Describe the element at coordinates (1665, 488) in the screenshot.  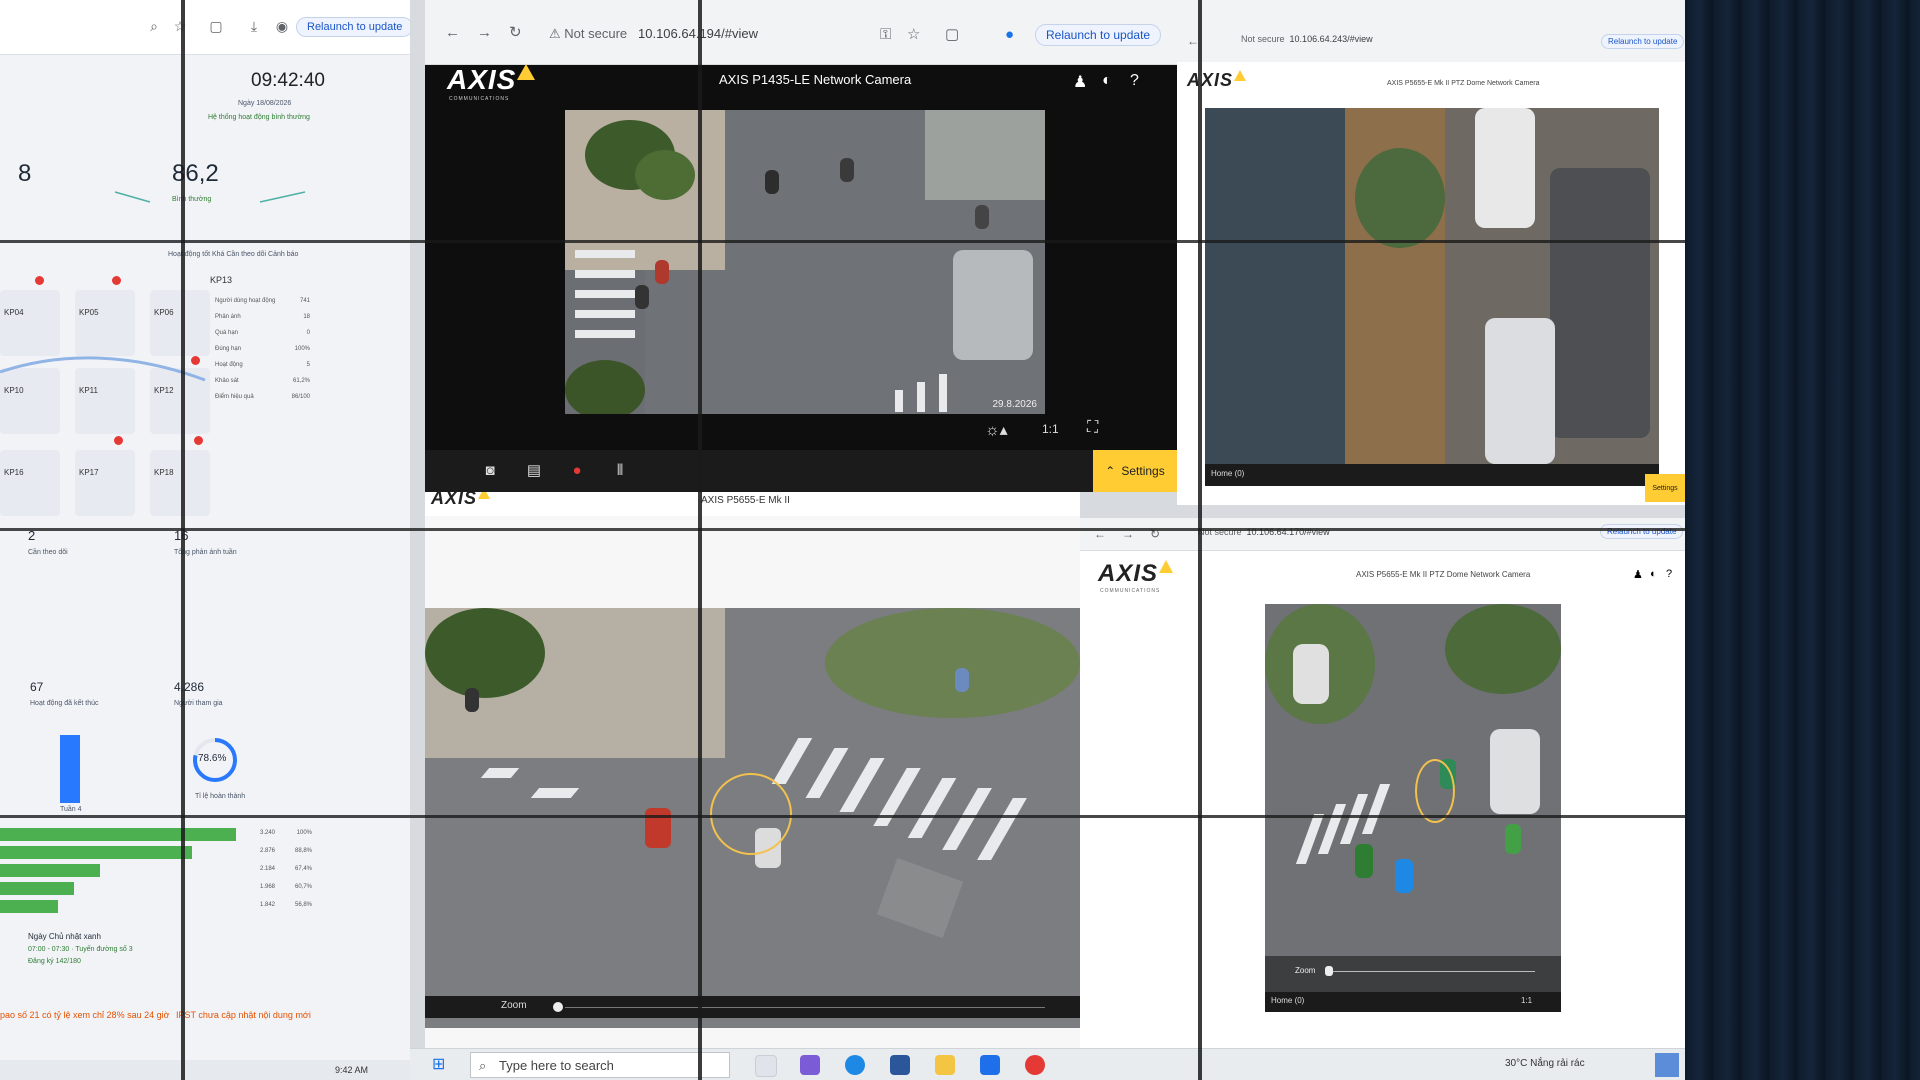
I see `settings-button: Settings` at that location.